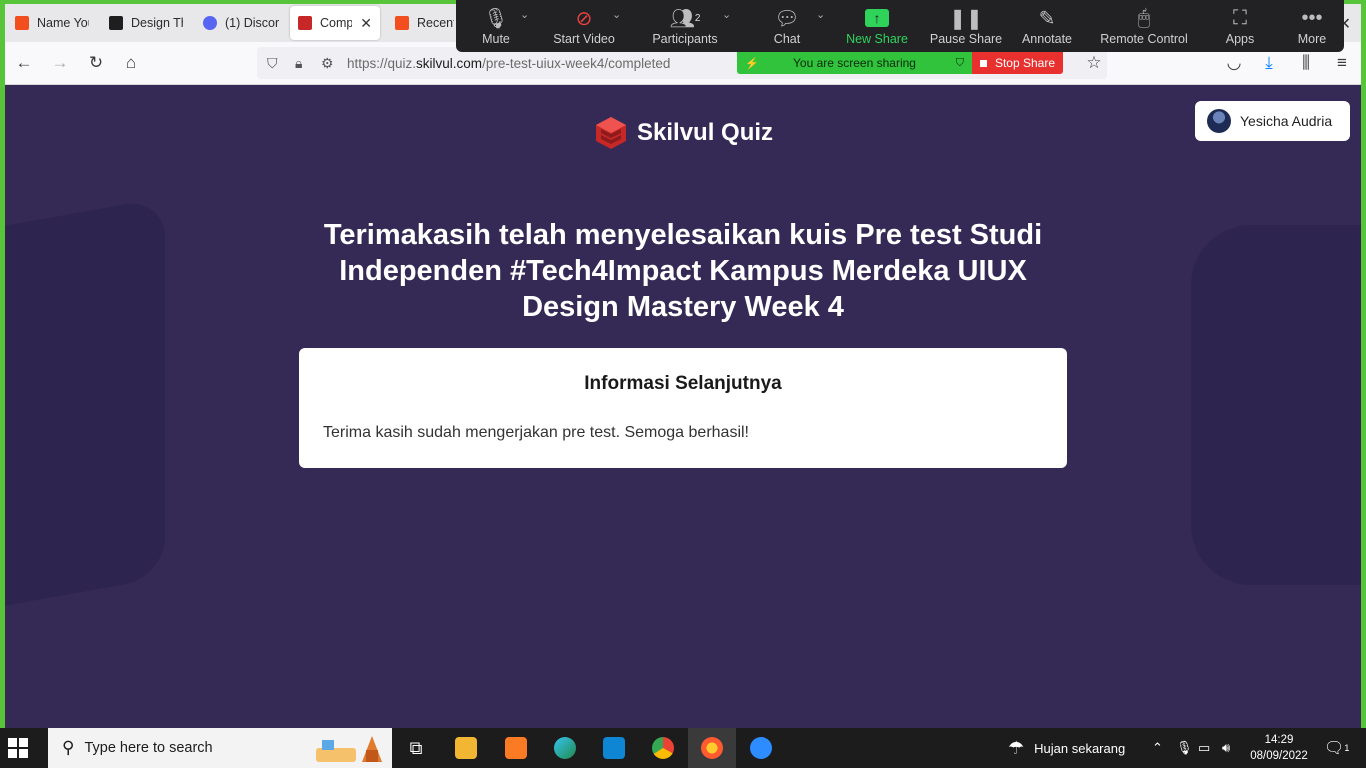 The width and height of the screenshot is (1366, 768). Describe the element at coordinates (761, 748) in the screenshot. I see `zoom-app-icon` at that location.